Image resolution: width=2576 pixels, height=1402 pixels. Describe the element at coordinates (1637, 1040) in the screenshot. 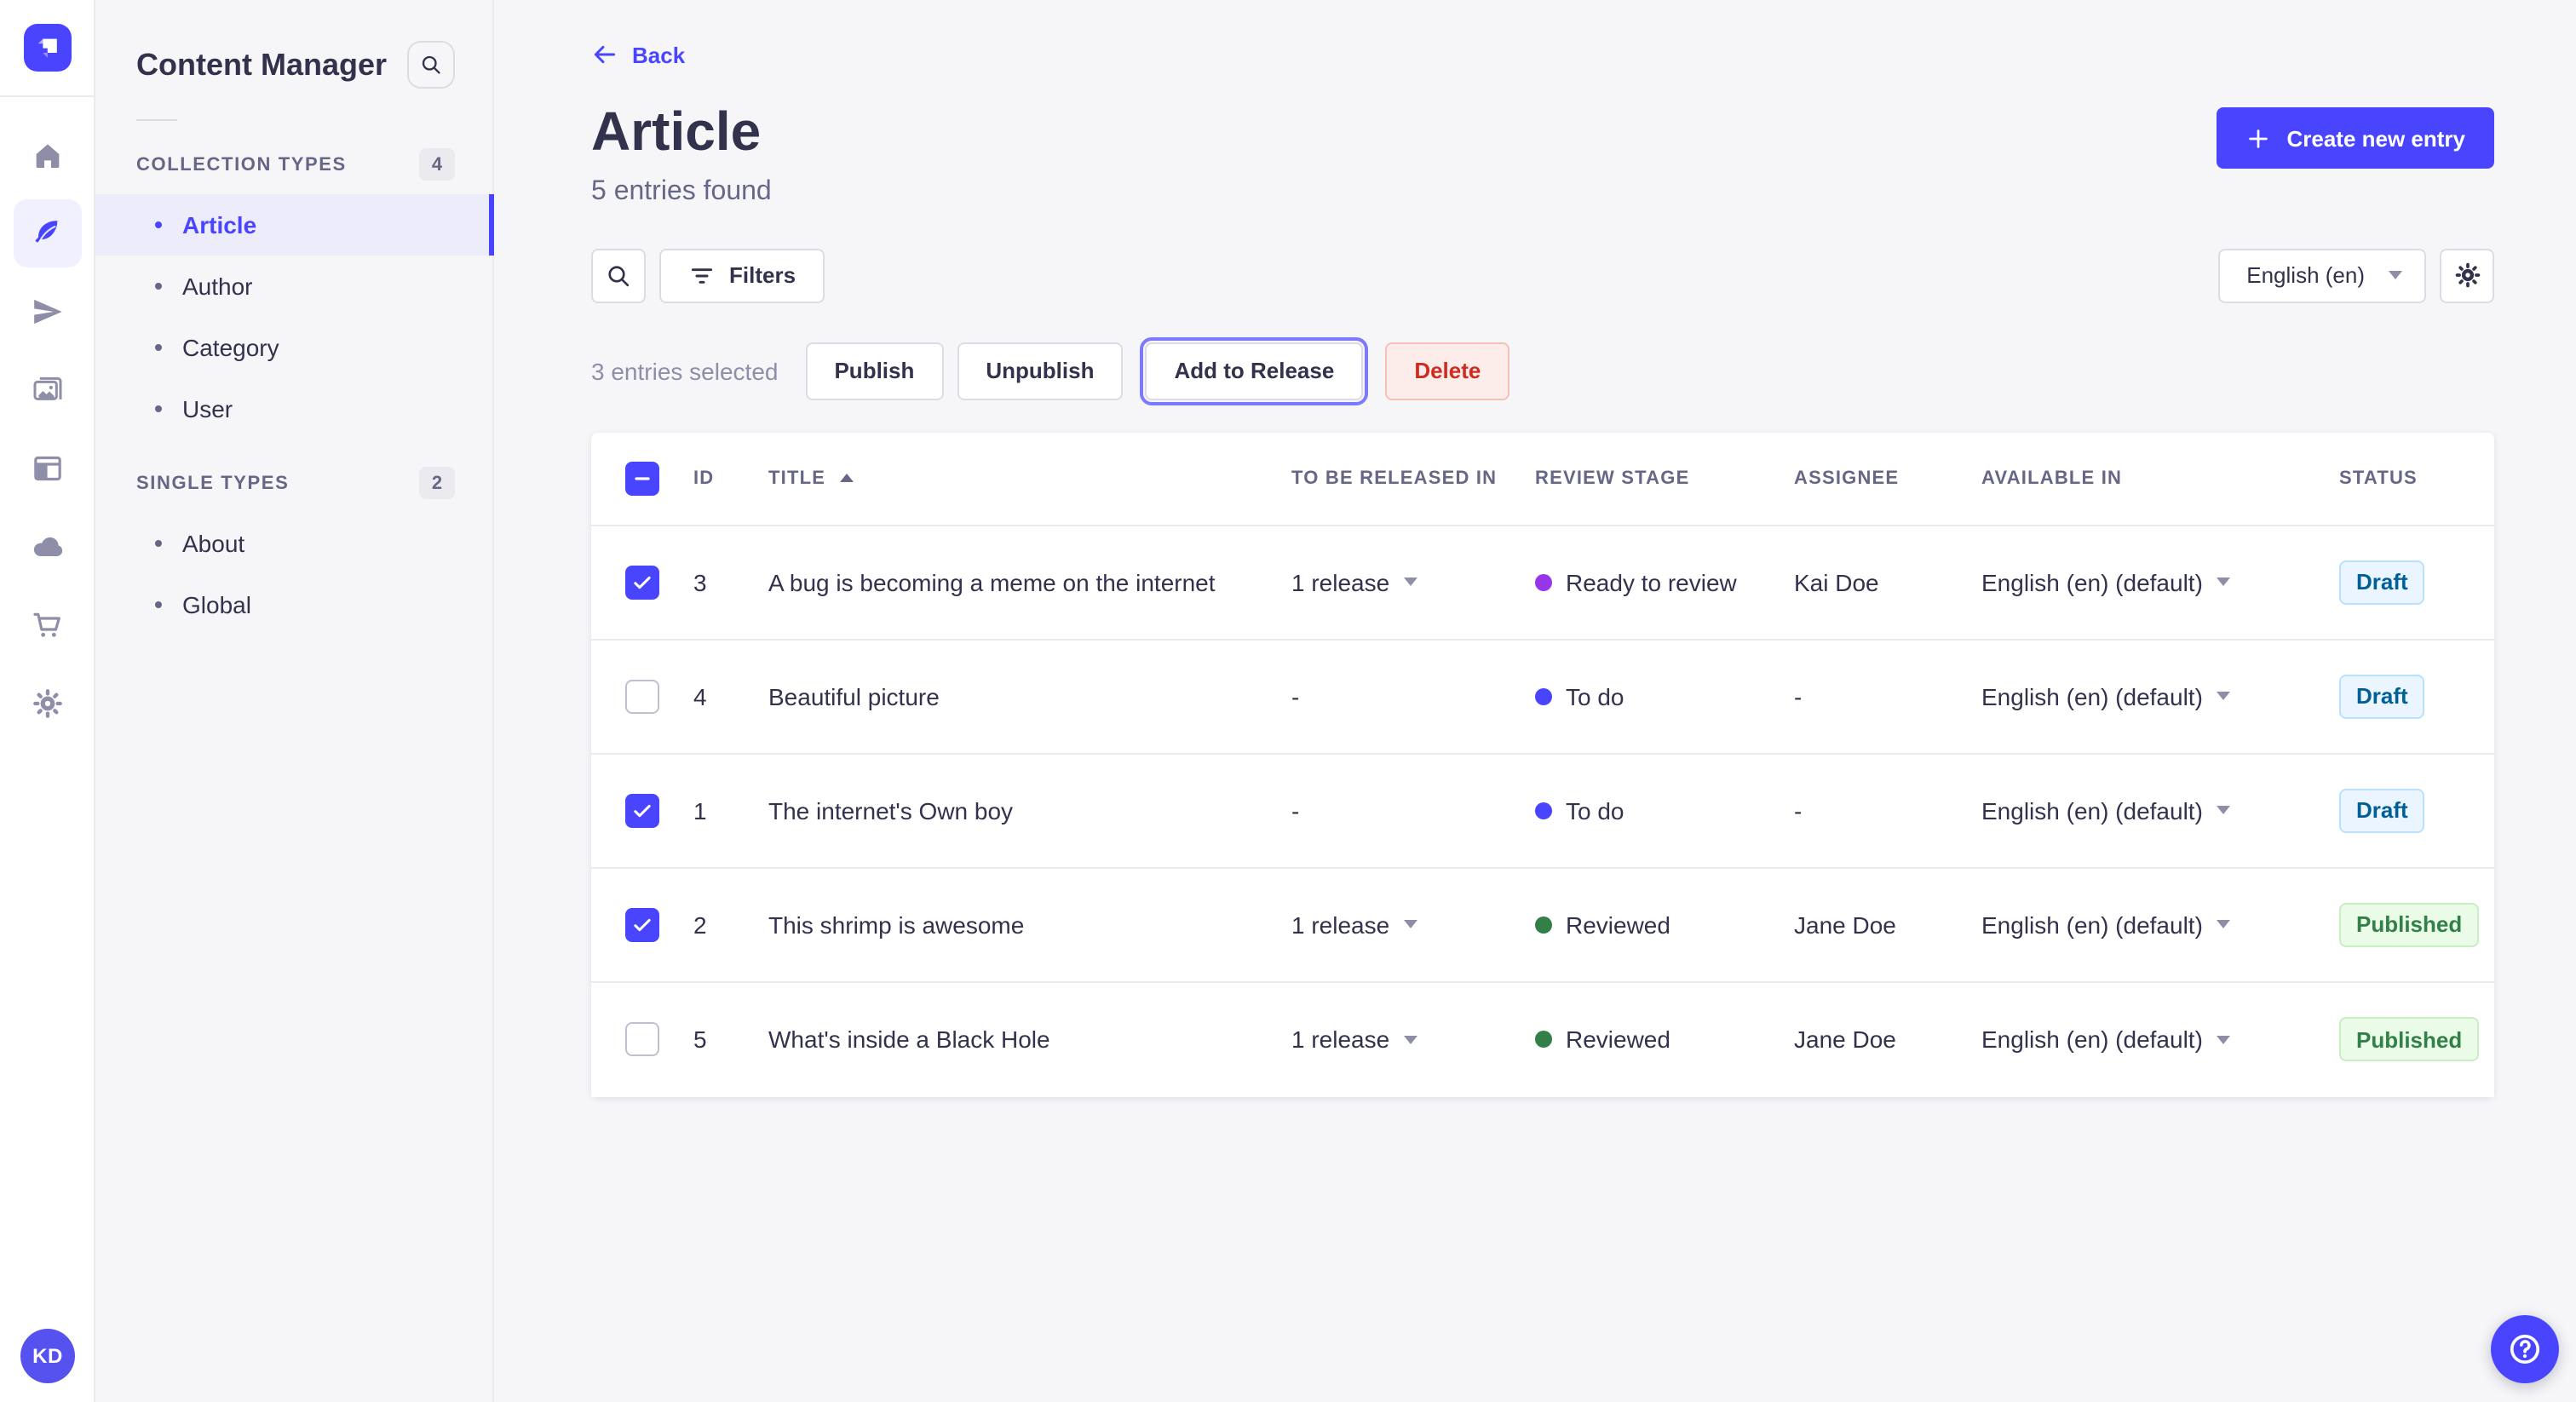

I see `review-stage-cell: Reviewed` at that location.